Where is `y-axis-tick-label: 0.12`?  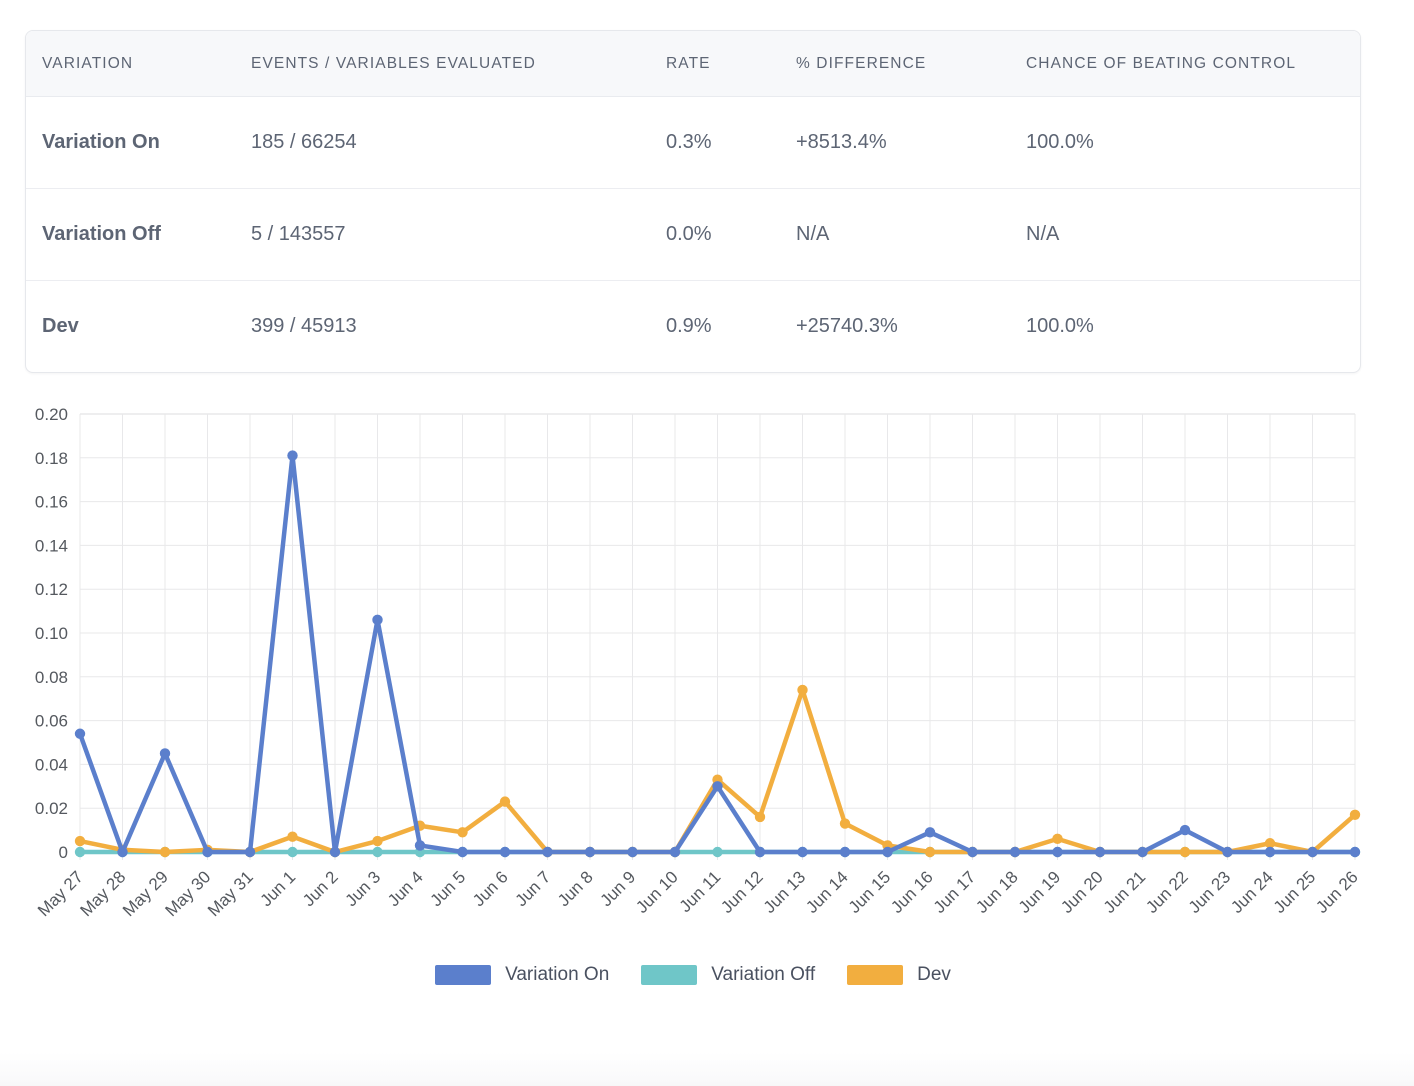 y-axis-tick-label: 0.12 is located at coordinates (51, 589).